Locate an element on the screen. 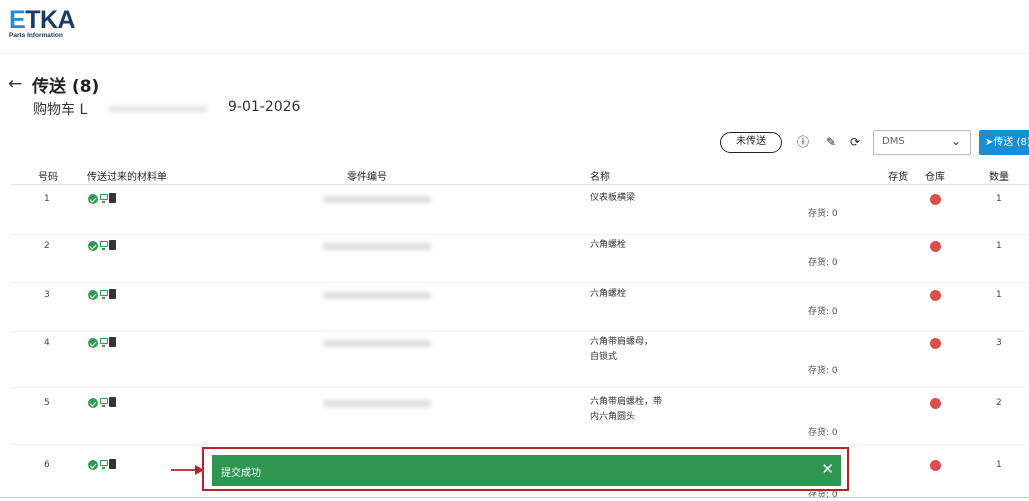  info-icon: ⓘ is located at coordinates (803, 142).